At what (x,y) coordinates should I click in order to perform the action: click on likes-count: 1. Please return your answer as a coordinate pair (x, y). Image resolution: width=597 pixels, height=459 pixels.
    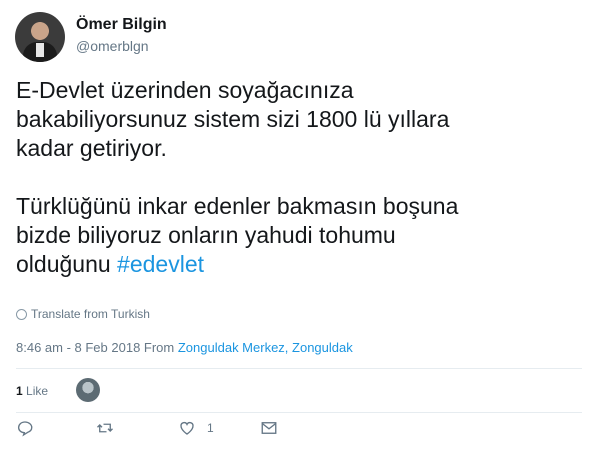
    Looking at the image, I should click on (19, 391).